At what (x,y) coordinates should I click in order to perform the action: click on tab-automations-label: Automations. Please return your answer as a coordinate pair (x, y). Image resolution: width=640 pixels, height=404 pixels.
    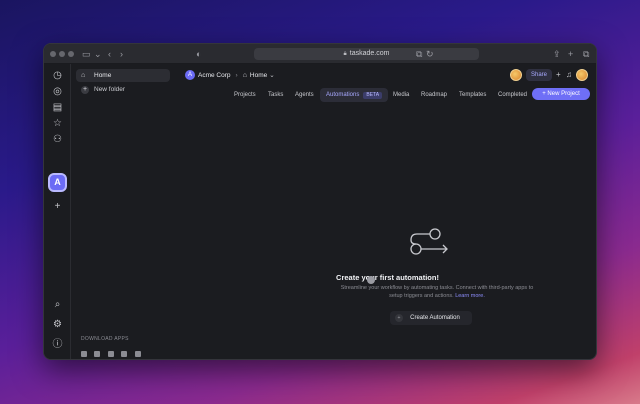
    Looking at the image, I should click on (343, 95).